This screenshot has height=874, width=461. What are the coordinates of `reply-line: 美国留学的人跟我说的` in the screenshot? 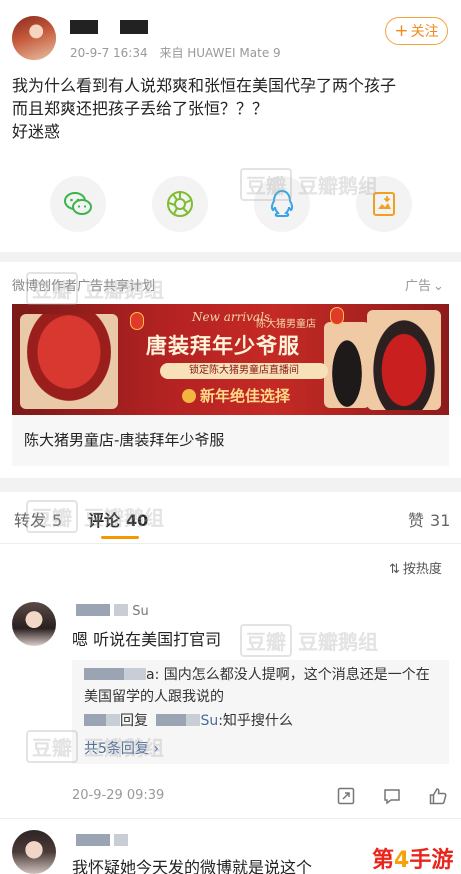 It's located at (154, 697).